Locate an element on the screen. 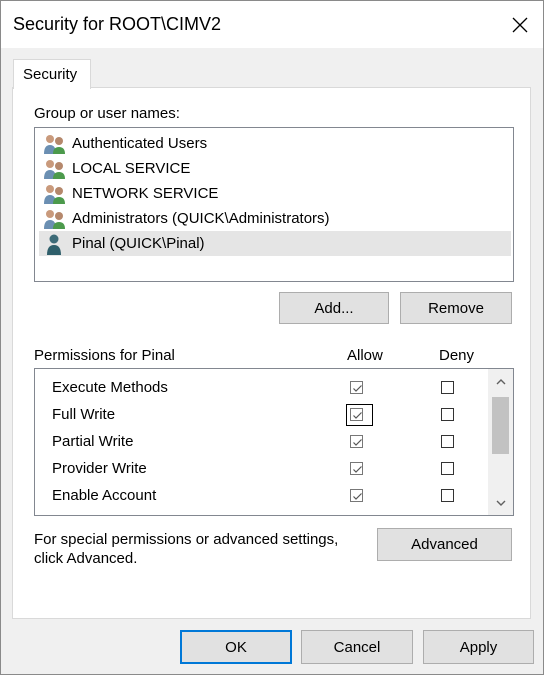 This screenshot has width=544, height=675. scroll-up-button is located at coordinates (500, 381).